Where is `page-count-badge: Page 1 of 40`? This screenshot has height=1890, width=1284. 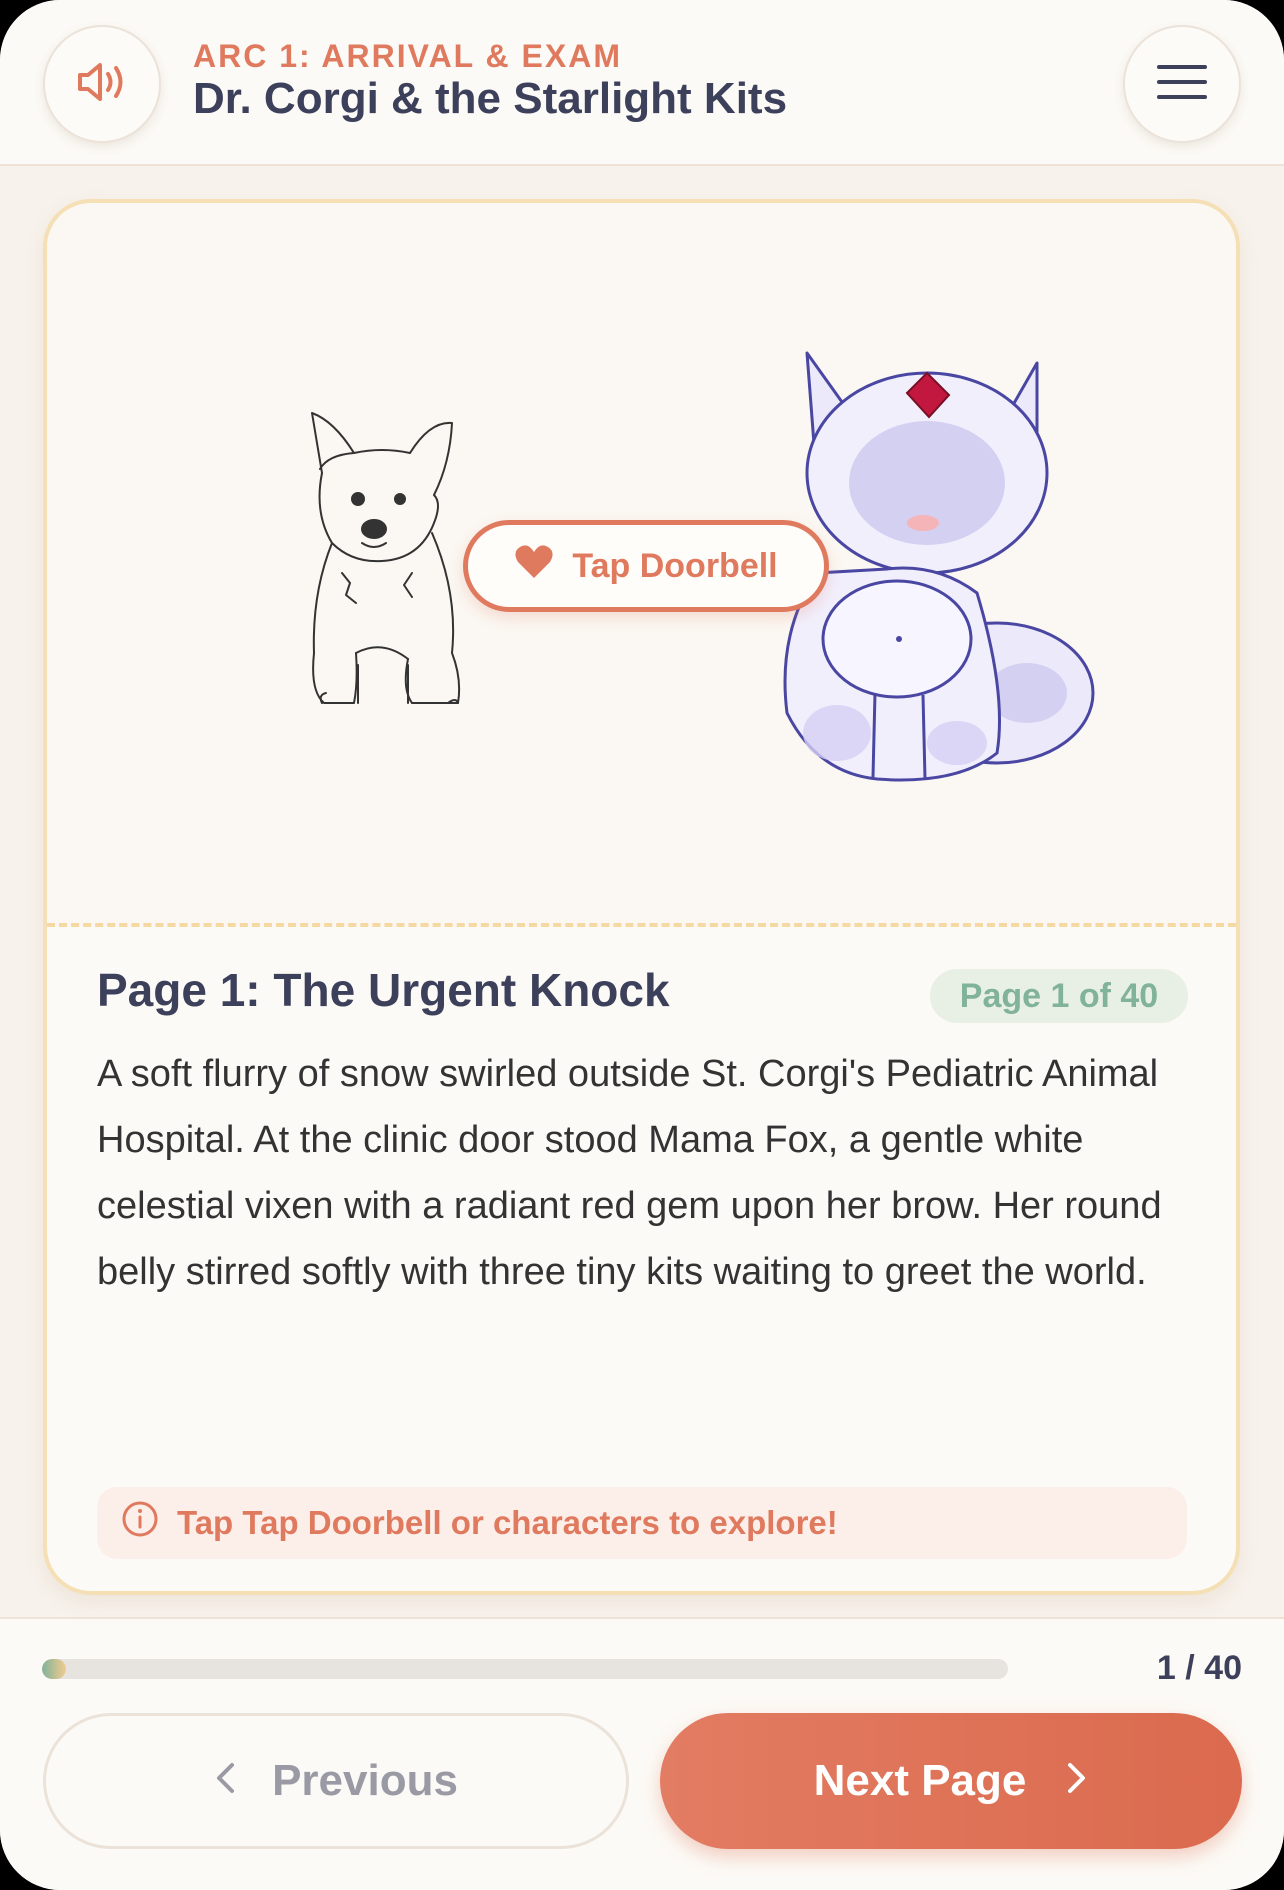 page-count-badge: Page 1 of 40 is located at coordinates (1059, 996).